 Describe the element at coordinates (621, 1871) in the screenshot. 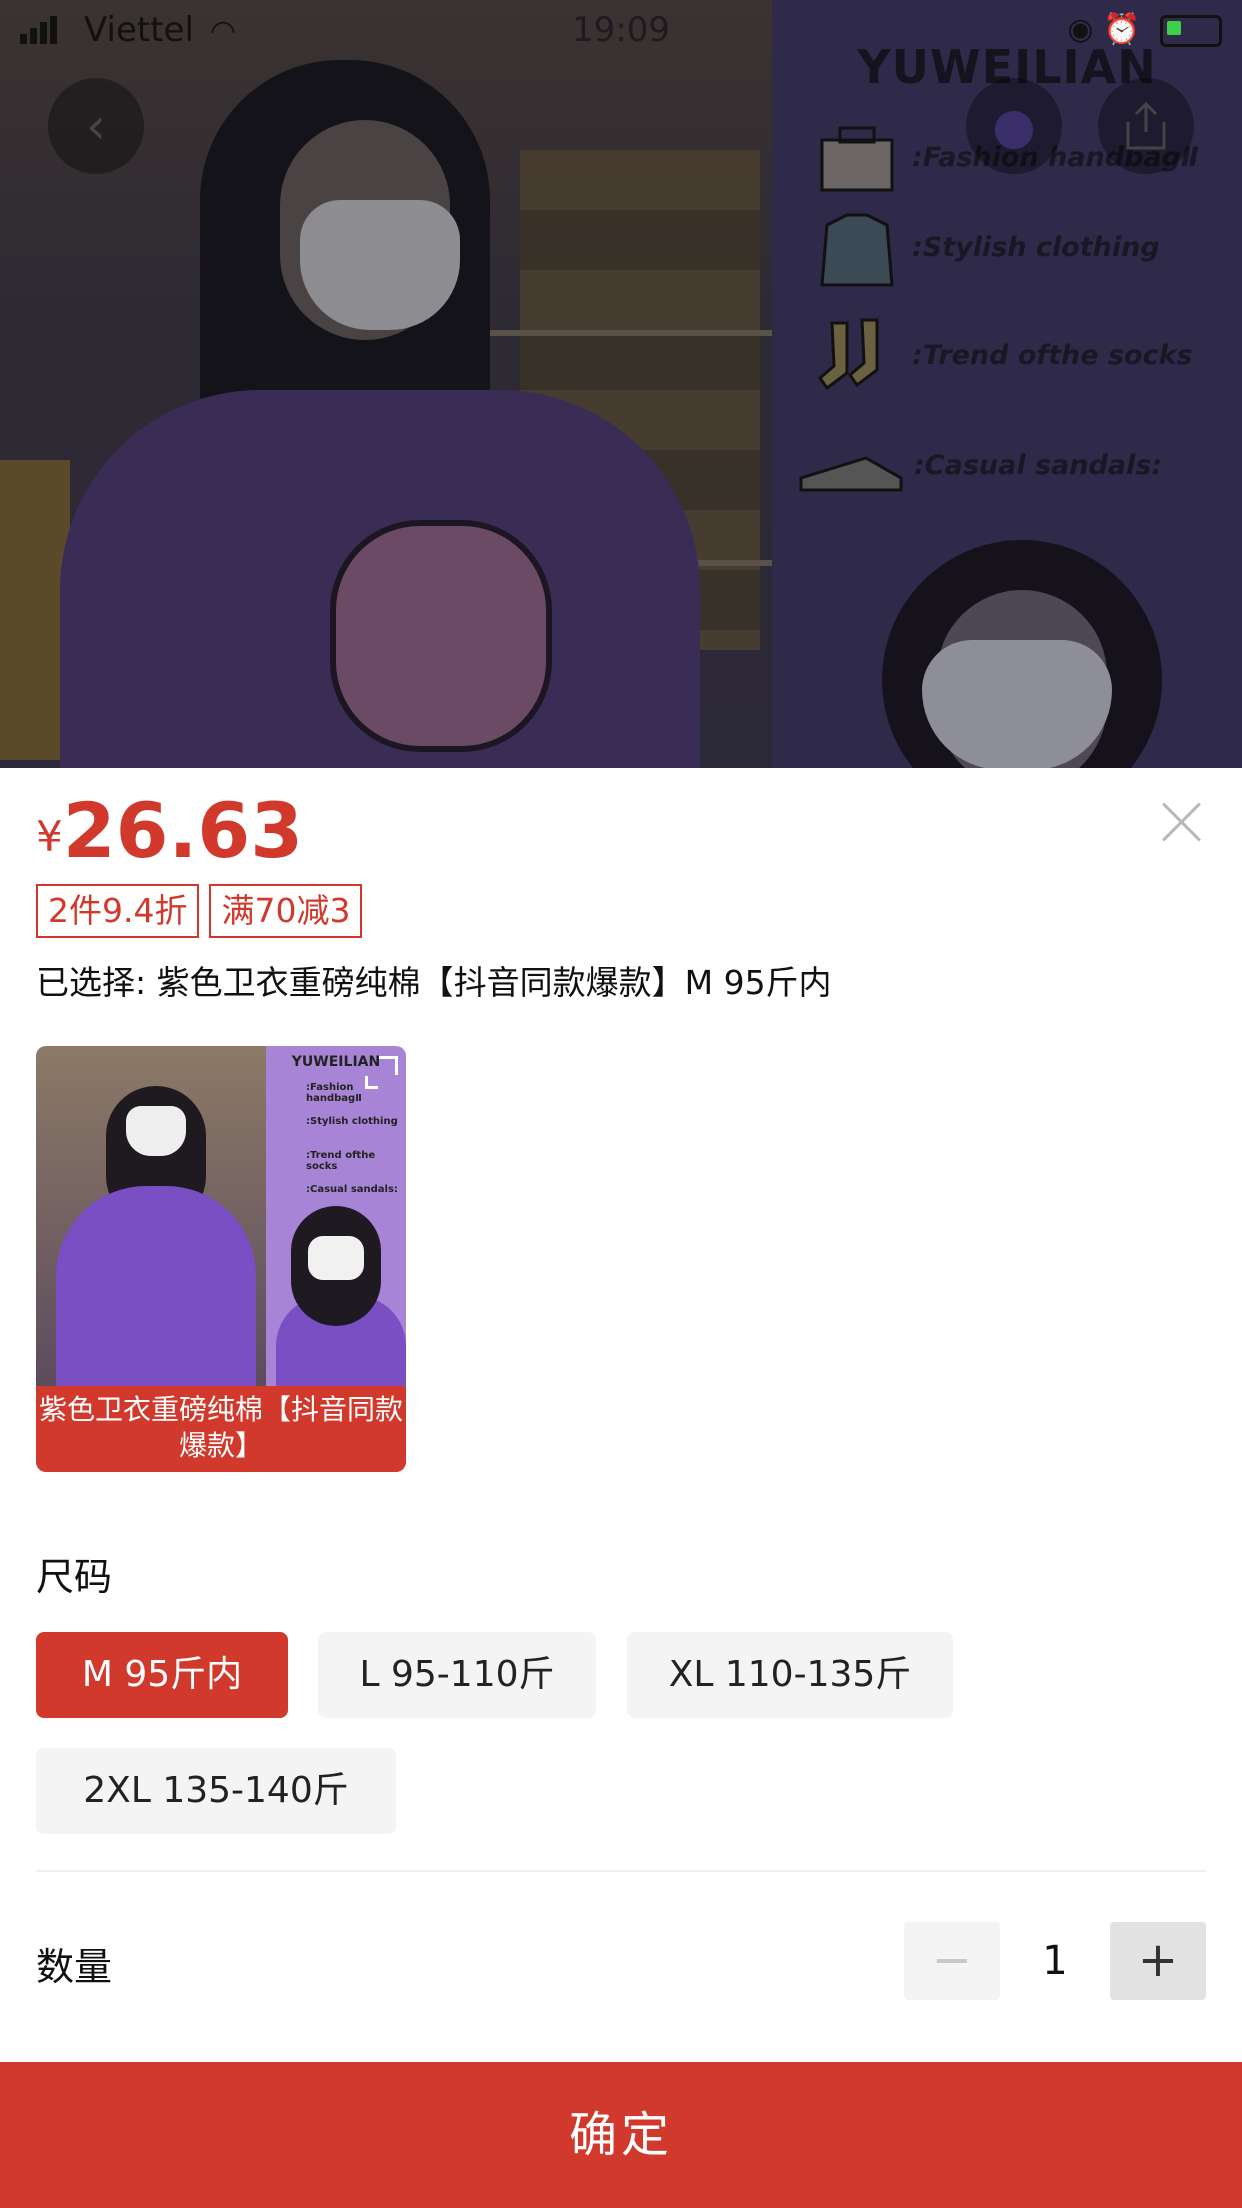

I see `divider` at that location.